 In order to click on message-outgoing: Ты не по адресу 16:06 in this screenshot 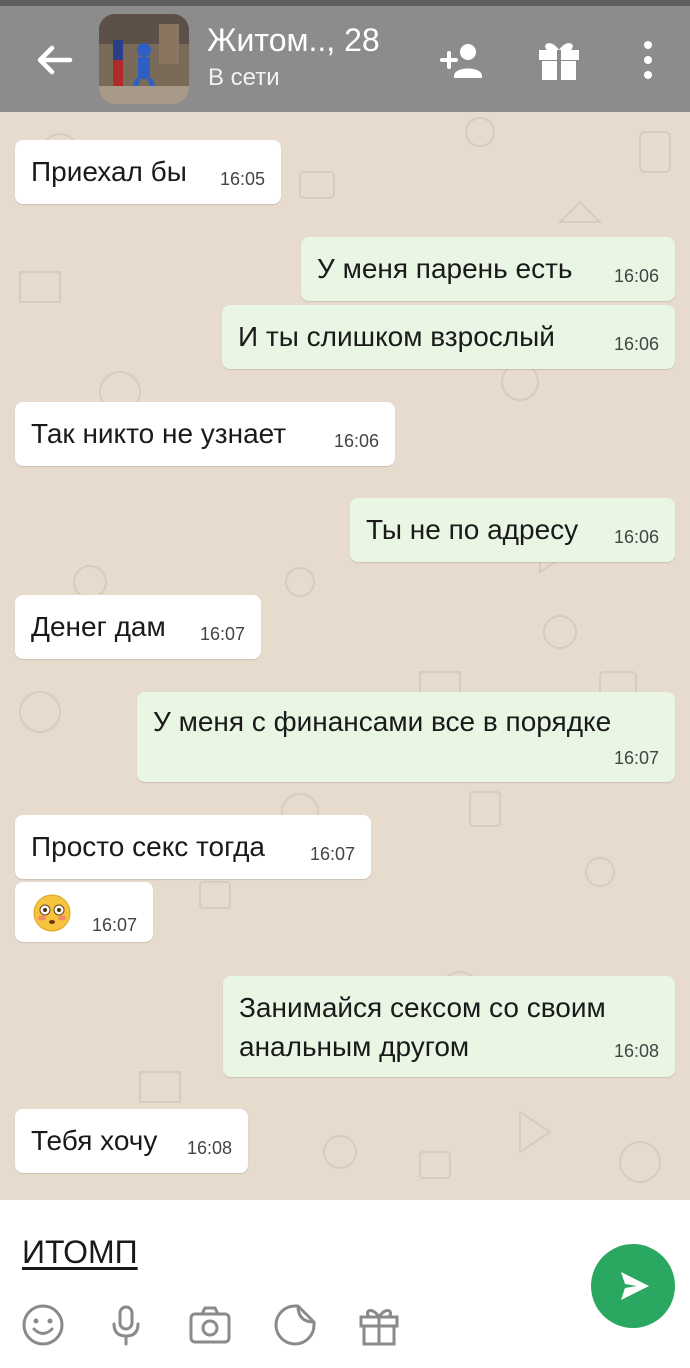, I will do `click(512, 530)`.